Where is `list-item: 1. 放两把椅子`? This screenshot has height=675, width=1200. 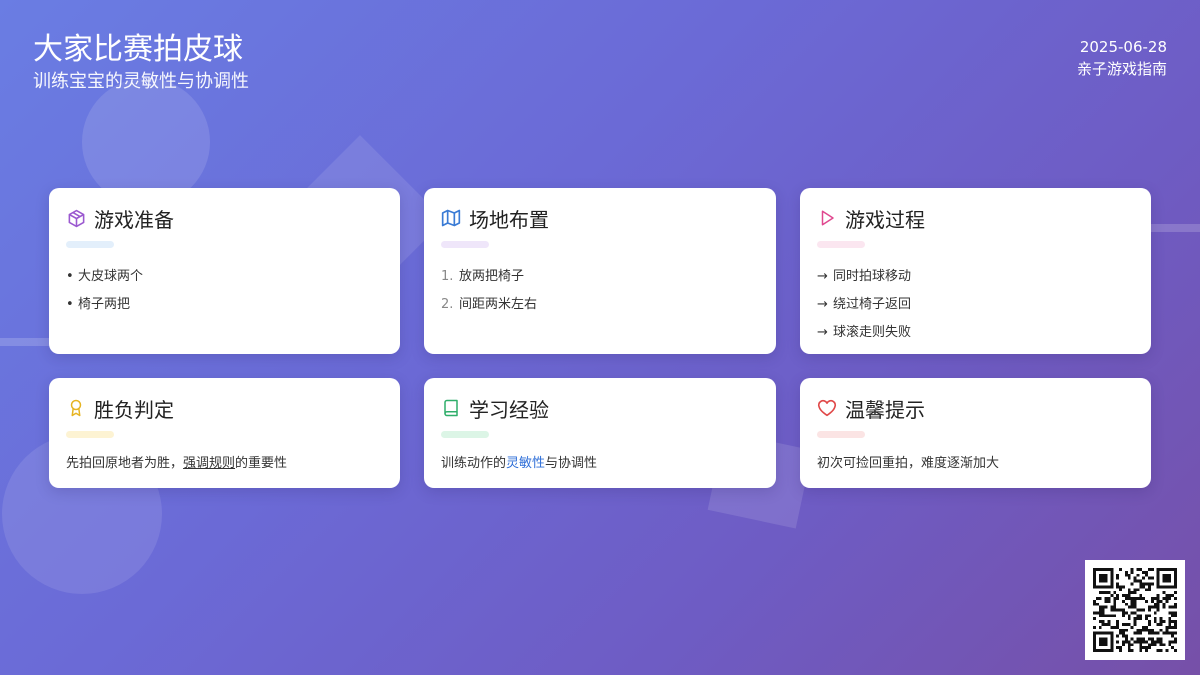
list-item: 1. 放两把椅子 is located at coordinates (483, 276).